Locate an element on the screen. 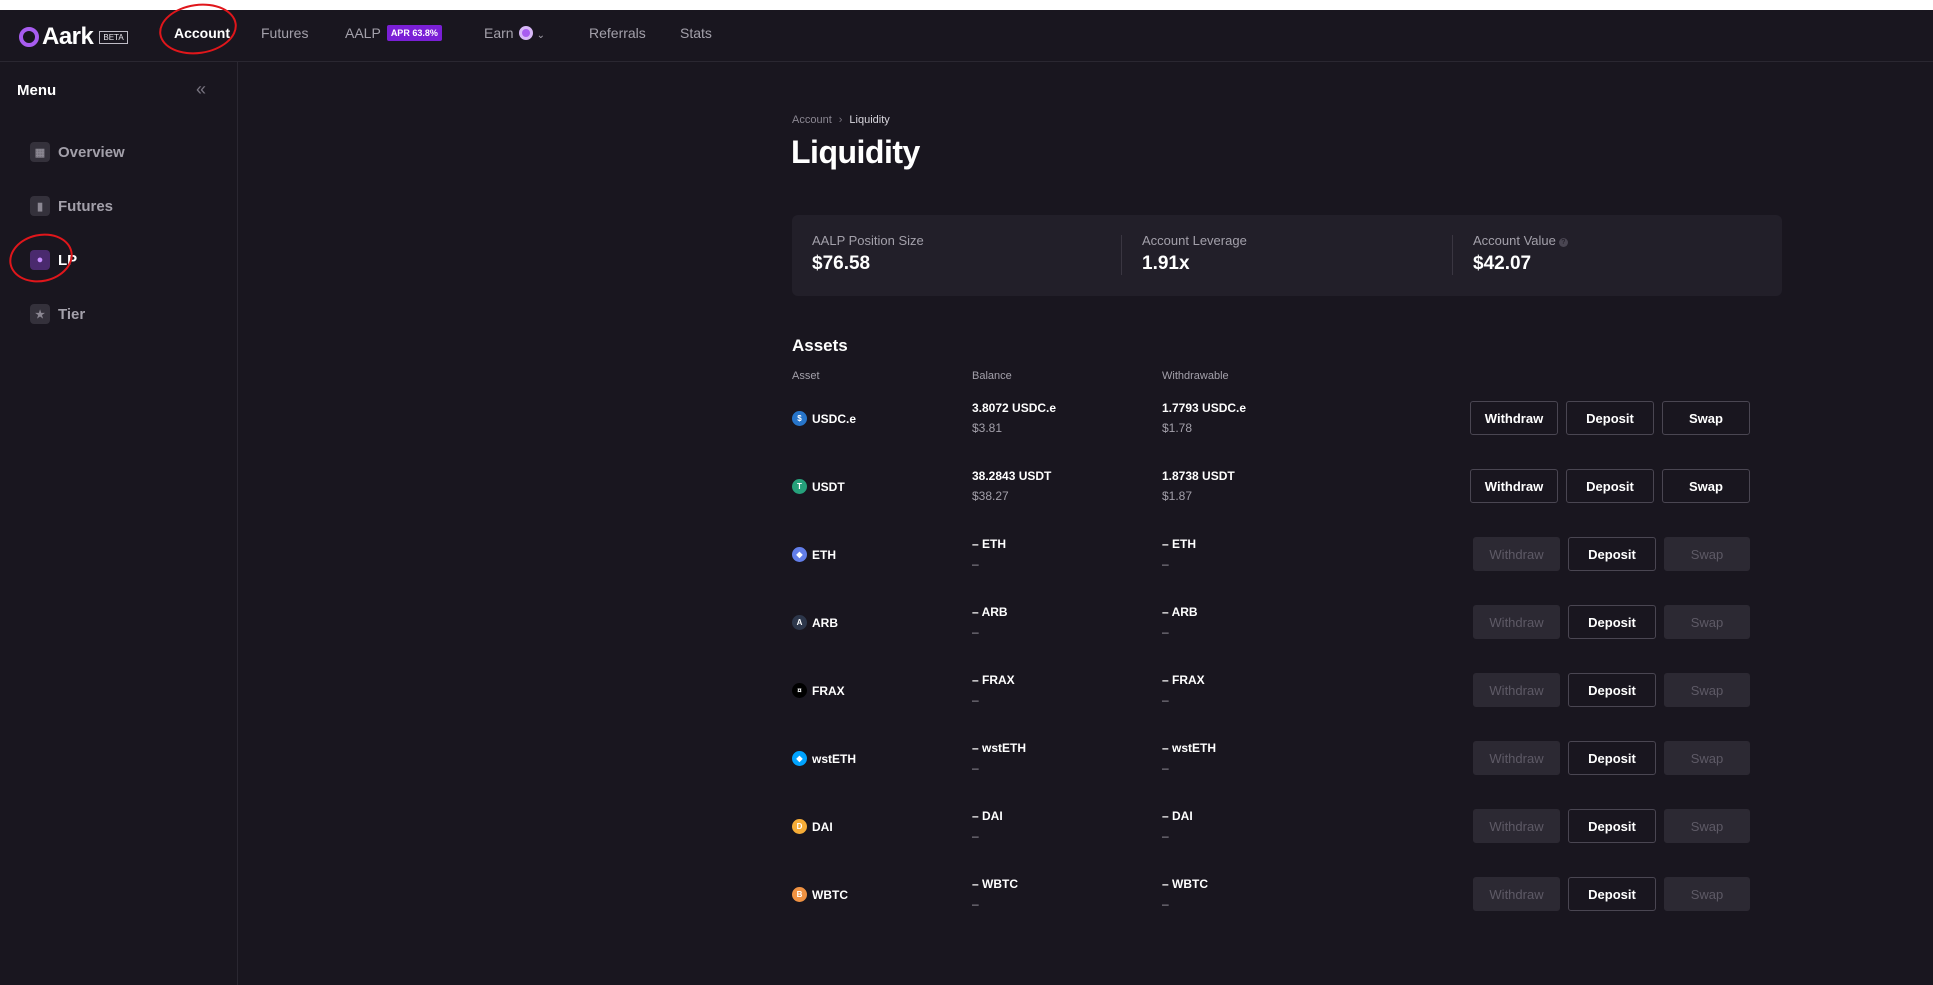 The image size is (1933, 985). withdrawable-amount: 1.7793 USDC.e is located at coordinates (1204, 408).